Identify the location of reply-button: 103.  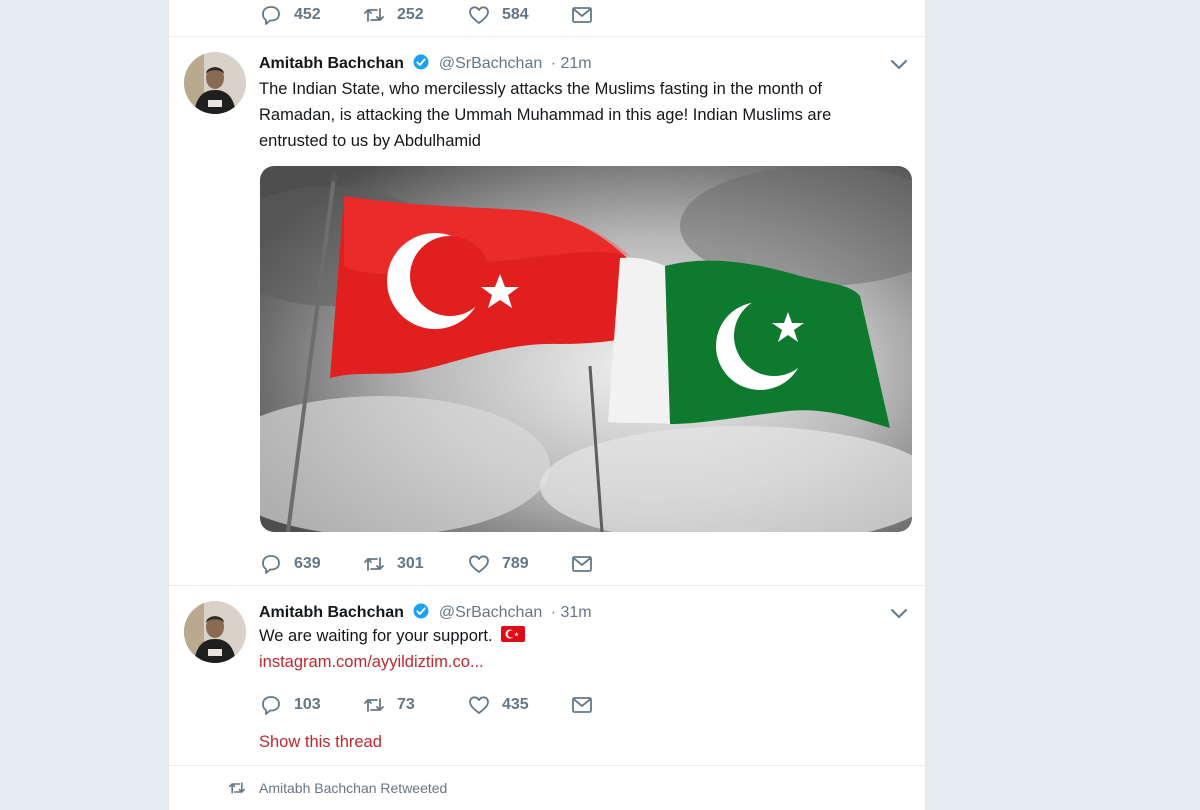
(290, 705).